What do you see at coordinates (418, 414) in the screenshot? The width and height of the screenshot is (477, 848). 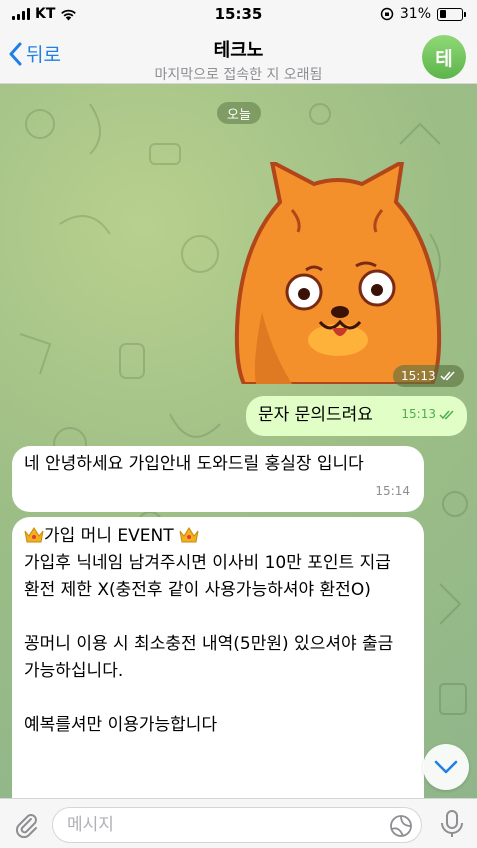 I see `message-time: 15:13` at bounding box center [418, 414].